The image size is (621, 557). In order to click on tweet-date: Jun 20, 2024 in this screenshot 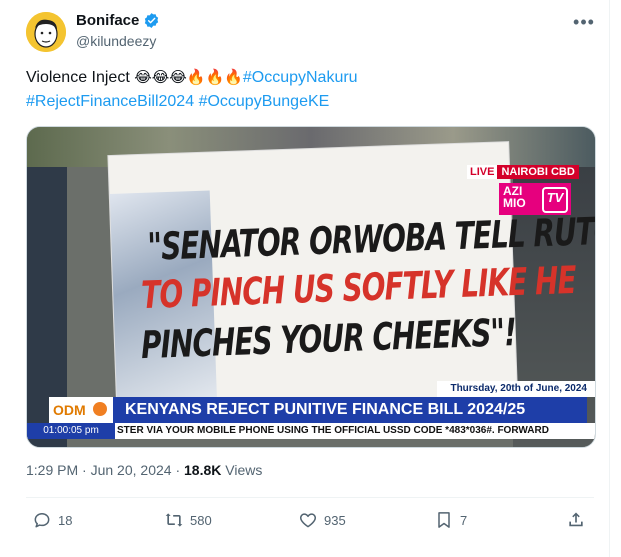, I will do `click(131, 470)`.